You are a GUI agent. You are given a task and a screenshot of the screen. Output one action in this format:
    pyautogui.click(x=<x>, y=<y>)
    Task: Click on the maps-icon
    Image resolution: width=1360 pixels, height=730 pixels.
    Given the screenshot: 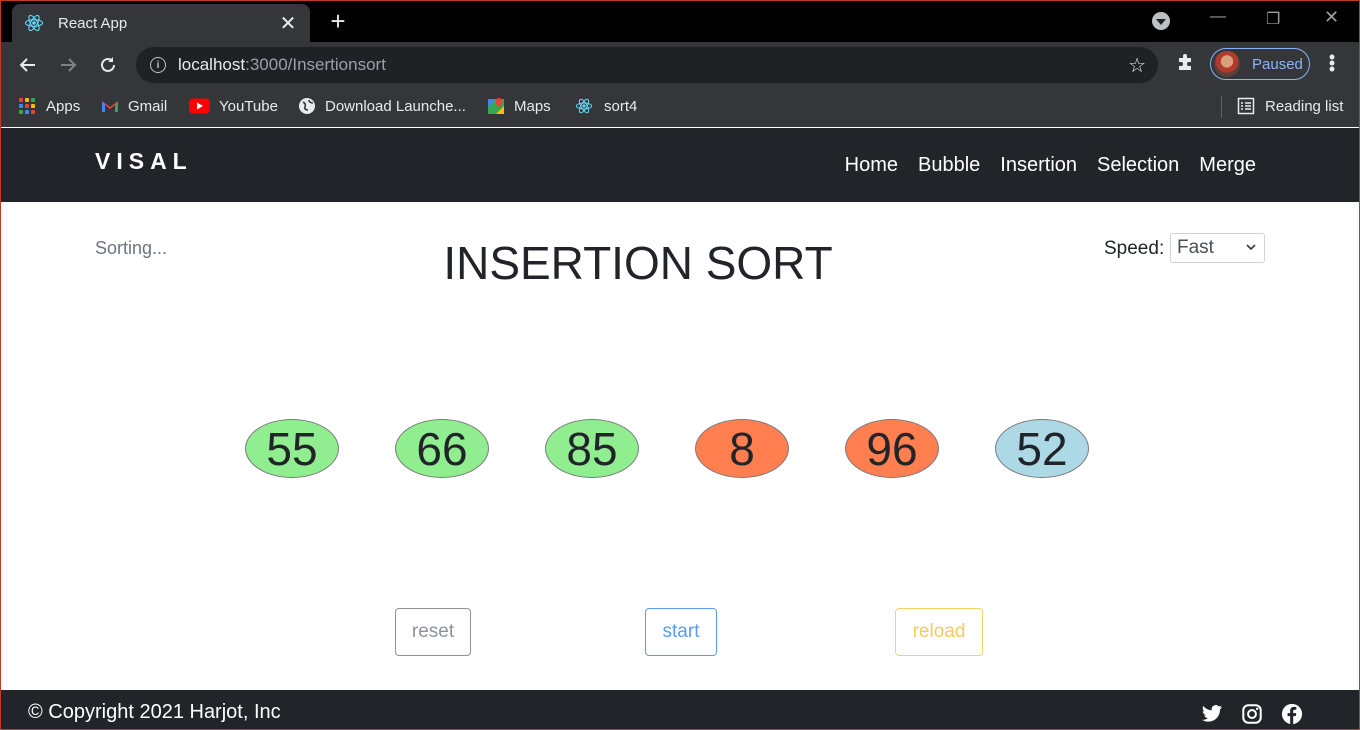 What is the action you would take?
    pyautogui.click(x=496, y=106)
    